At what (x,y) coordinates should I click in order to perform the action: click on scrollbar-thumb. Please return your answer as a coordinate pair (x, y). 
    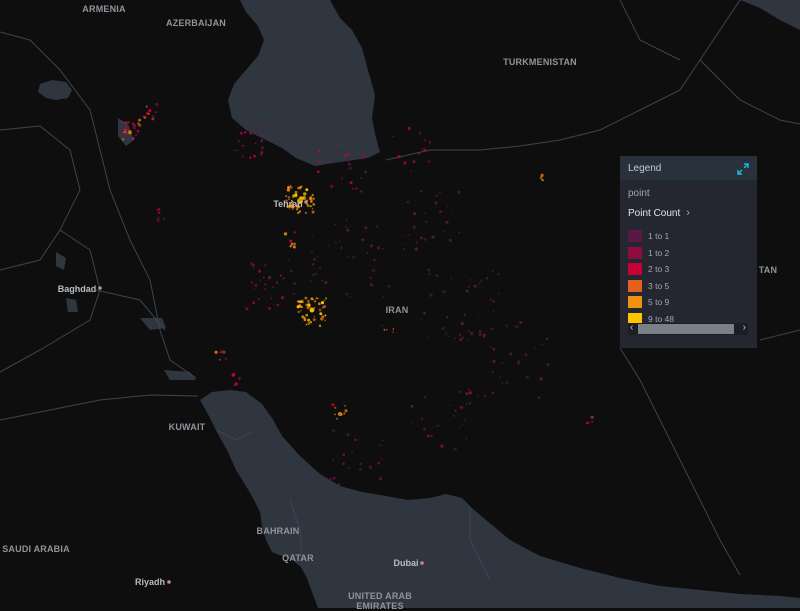
    Looking at the image, I should click on (686, 329).